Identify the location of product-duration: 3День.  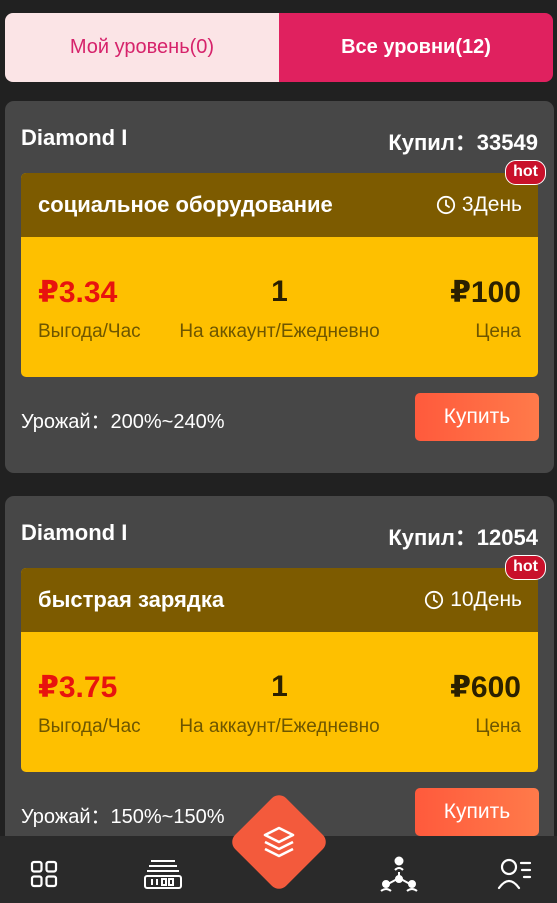
(479, 205).